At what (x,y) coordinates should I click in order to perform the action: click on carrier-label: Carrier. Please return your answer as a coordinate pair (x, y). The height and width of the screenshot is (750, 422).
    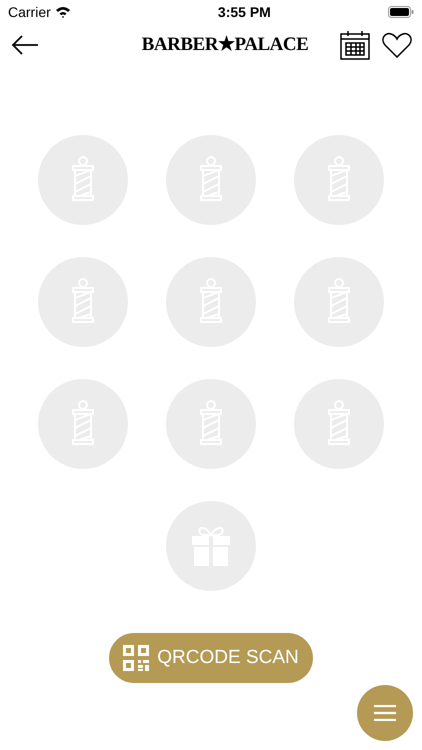
    Looking at the image, I should click on (29, 12).